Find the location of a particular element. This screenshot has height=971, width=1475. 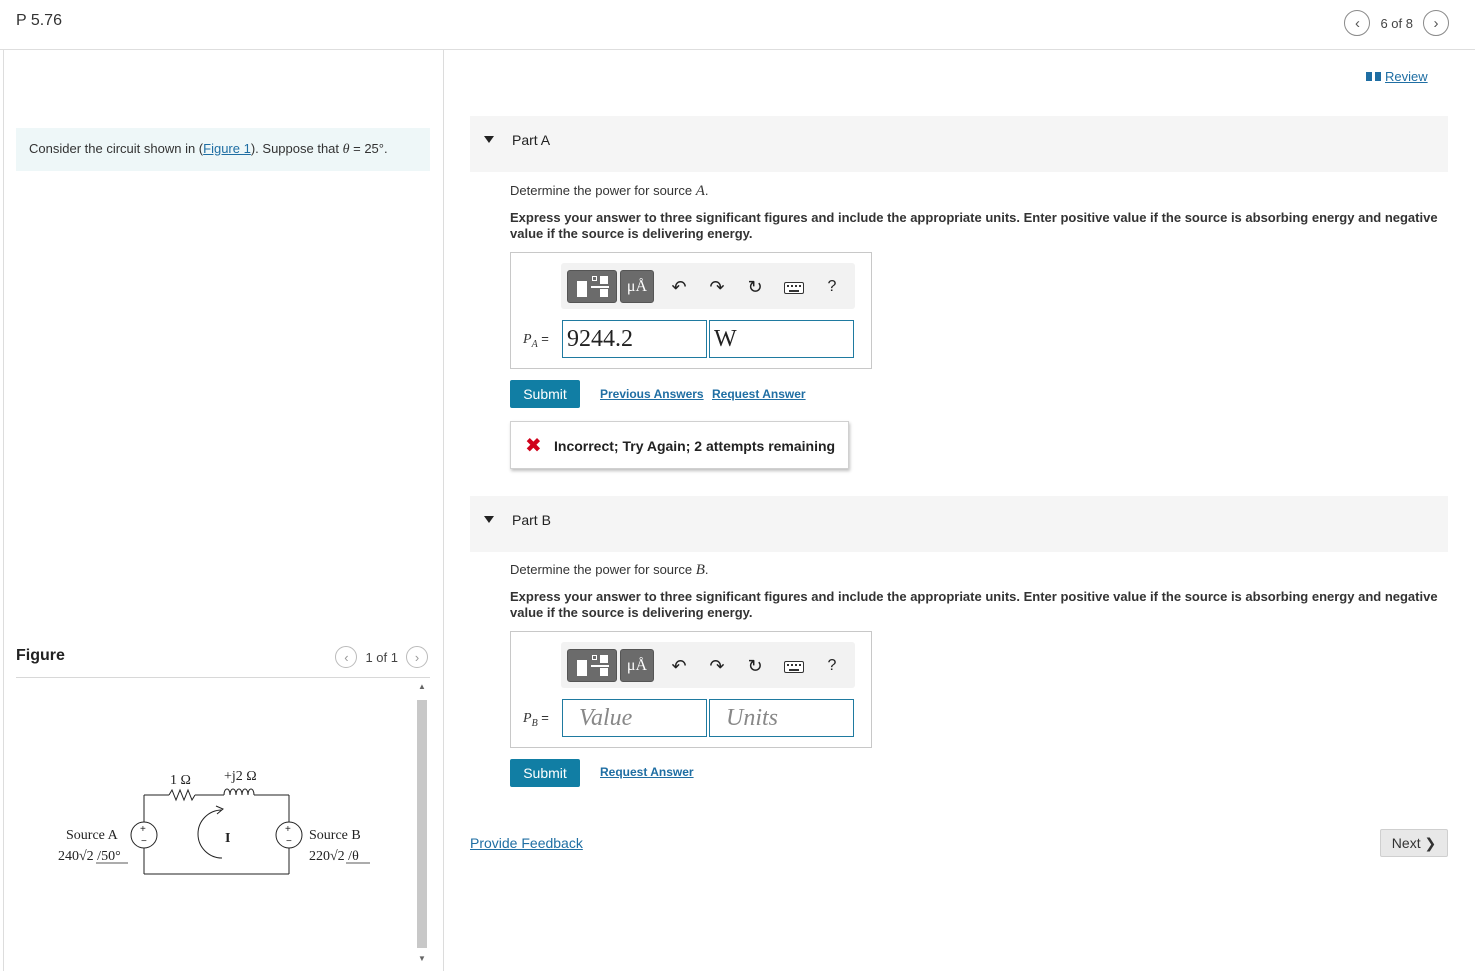

source-a-plus: + is located at coordinates (143, 829).